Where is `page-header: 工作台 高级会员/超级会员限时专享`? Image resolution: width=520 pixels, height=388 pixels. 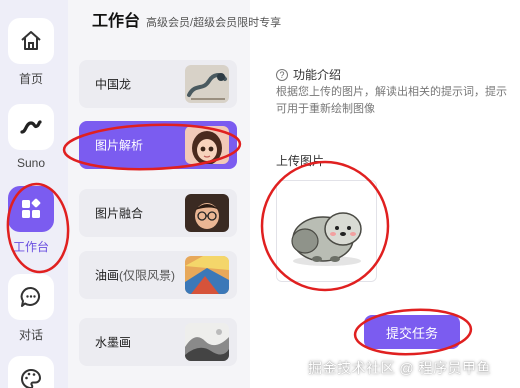 page-header: 工作台 高级会员/超级会员限时专享 is located at coordinates (187, 18).